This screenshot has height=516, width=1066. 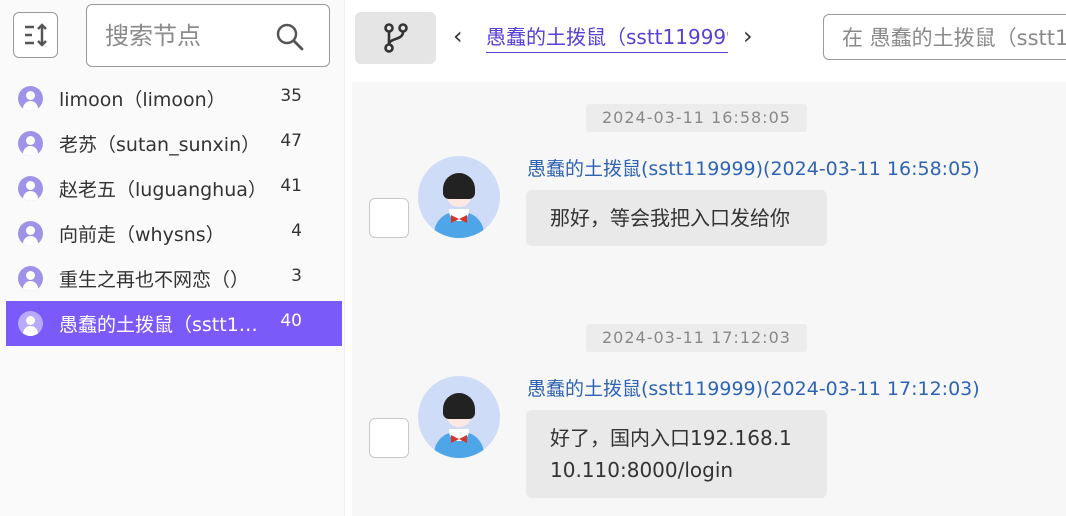 I want to click on node-item: 重生之再也不网恋（） 3, so click(x=174, y=278).